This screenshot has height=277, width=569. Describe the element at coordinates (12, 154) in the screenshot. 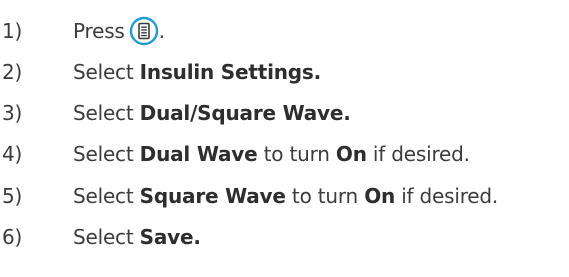

I see `step-number: 4)` at that location.